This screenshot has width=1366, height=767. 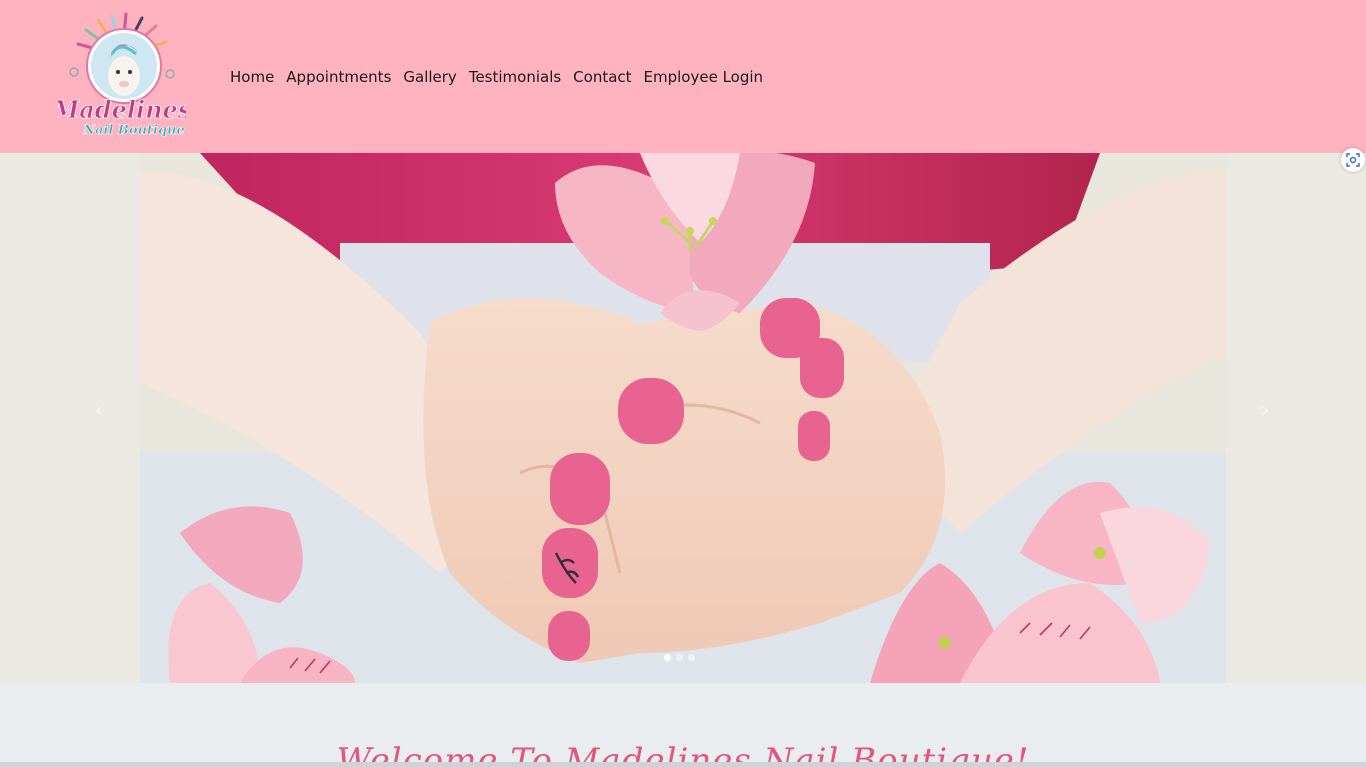 I want to click on nav-employee-login: Employee Login, so click(x=704, y=77).